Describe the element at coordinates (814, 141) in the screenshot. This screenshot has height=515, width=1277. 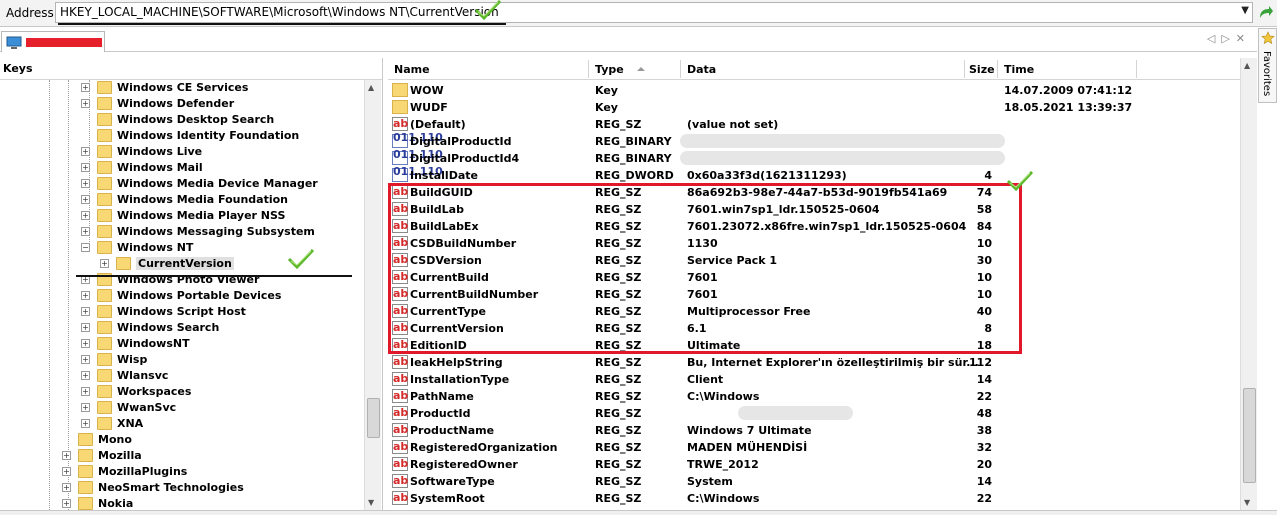
I see `value-row: 011 110 DigitalProductId REG_BINARY` at that location.